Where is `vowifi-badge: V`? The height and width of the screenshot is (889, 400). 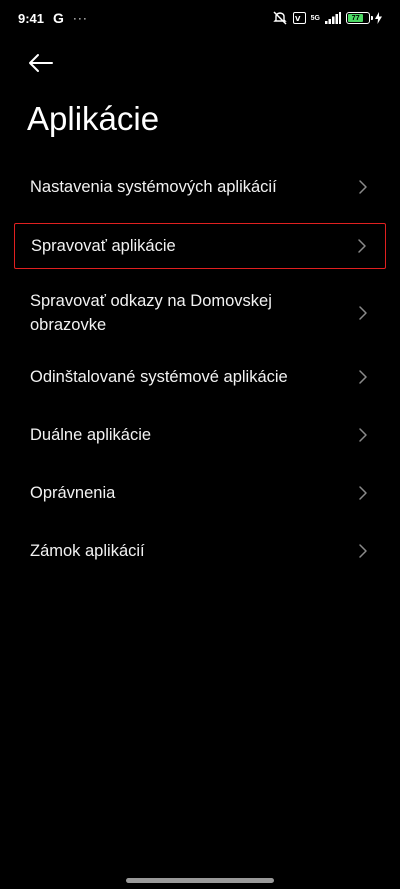 vowifi-badge: V is located at coordinates (299, 18).